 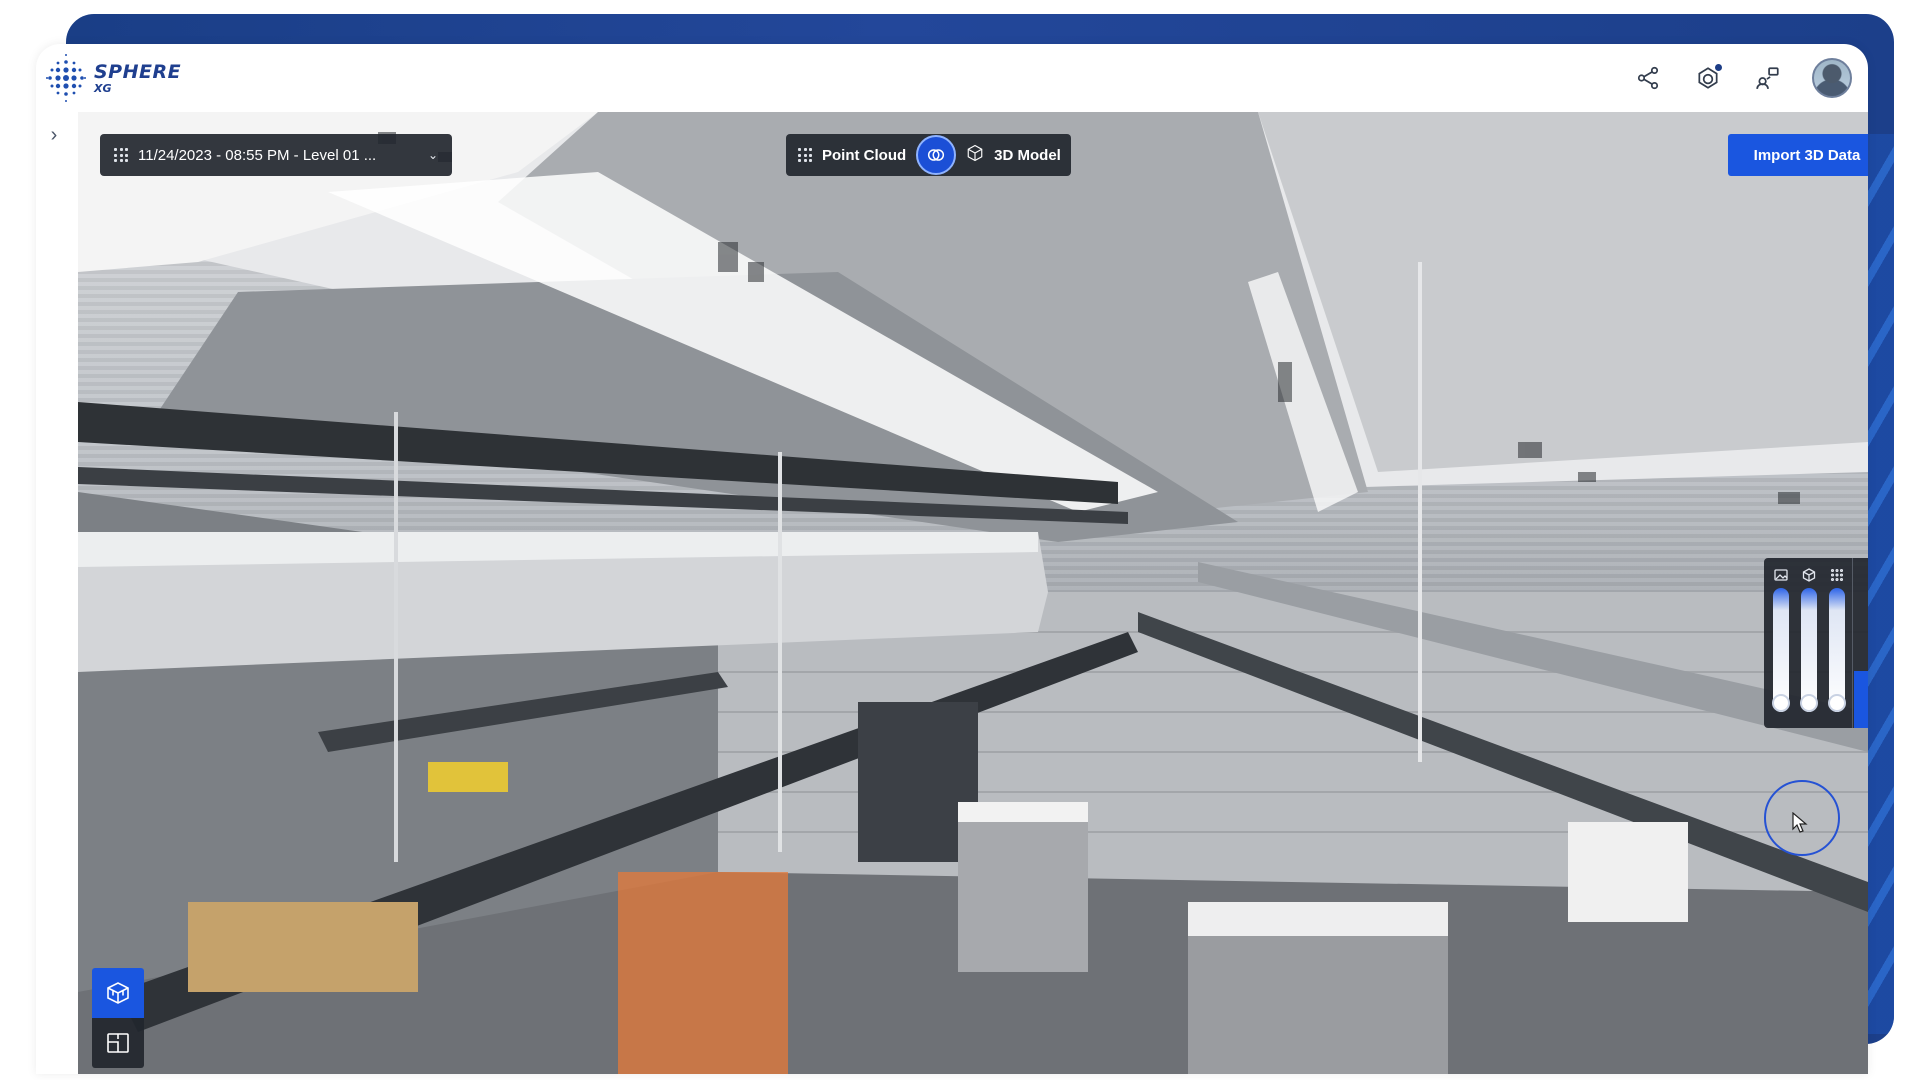 I want to click on view-tools, so click(x=118, y=1018).